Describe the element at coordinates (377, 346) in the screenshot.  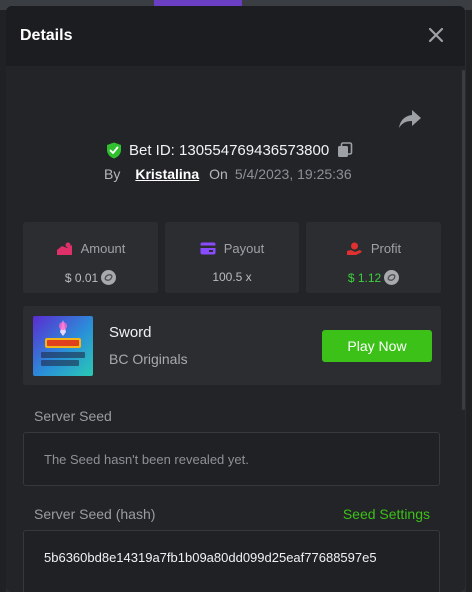
I see `play-now-button: Play Now` at that location.